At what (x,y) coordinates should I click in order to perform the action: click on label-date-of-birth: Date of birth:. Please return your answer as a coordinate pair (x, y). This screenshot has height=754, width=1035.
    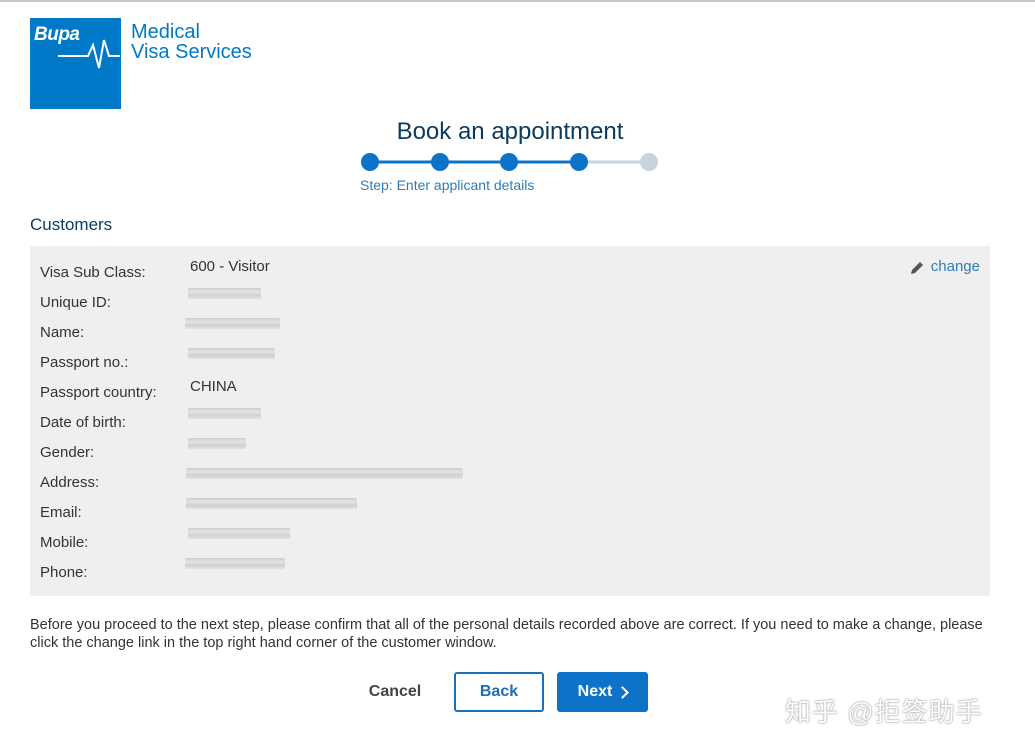
    Looking at the image, I should click on (83, 422).